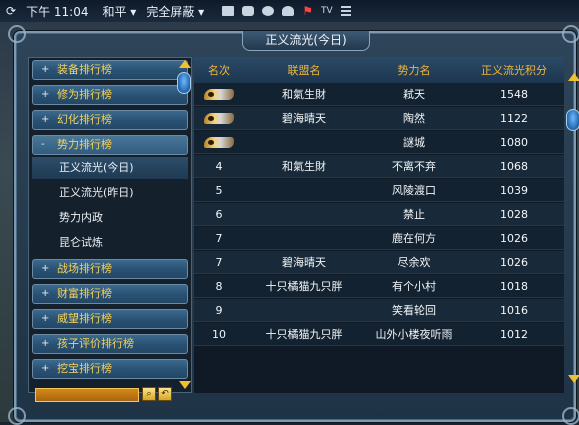  I want to click on alliance-cell: 和氣生財, so click(304, 94).